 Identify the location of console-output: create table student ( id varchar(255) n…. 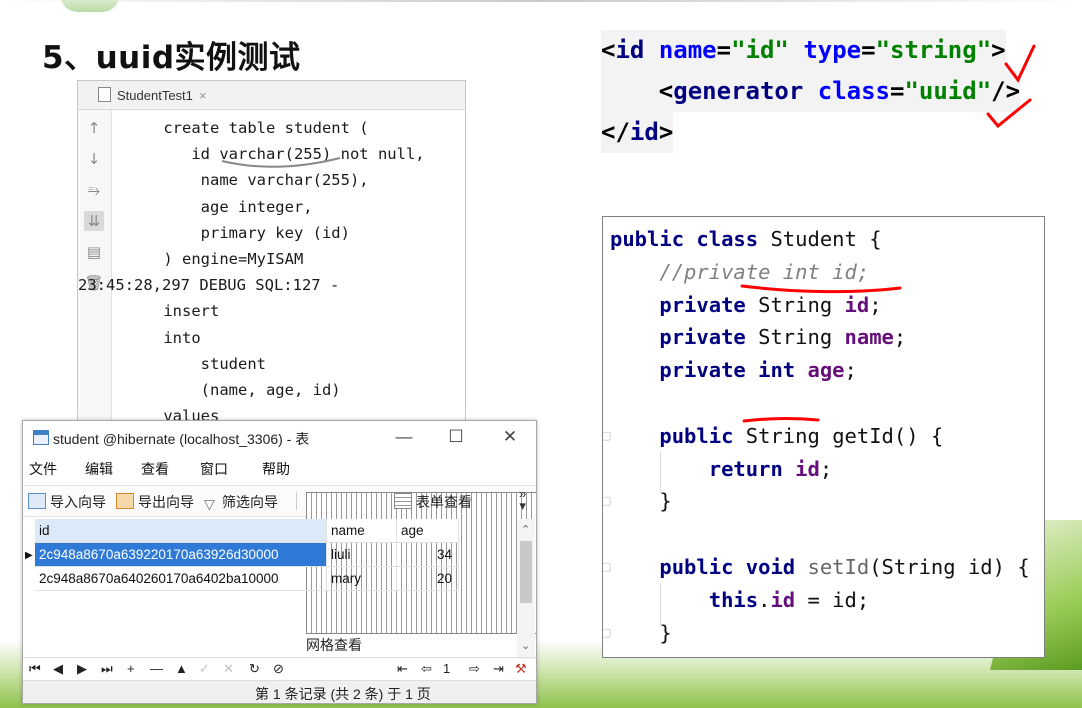
(251, 270).